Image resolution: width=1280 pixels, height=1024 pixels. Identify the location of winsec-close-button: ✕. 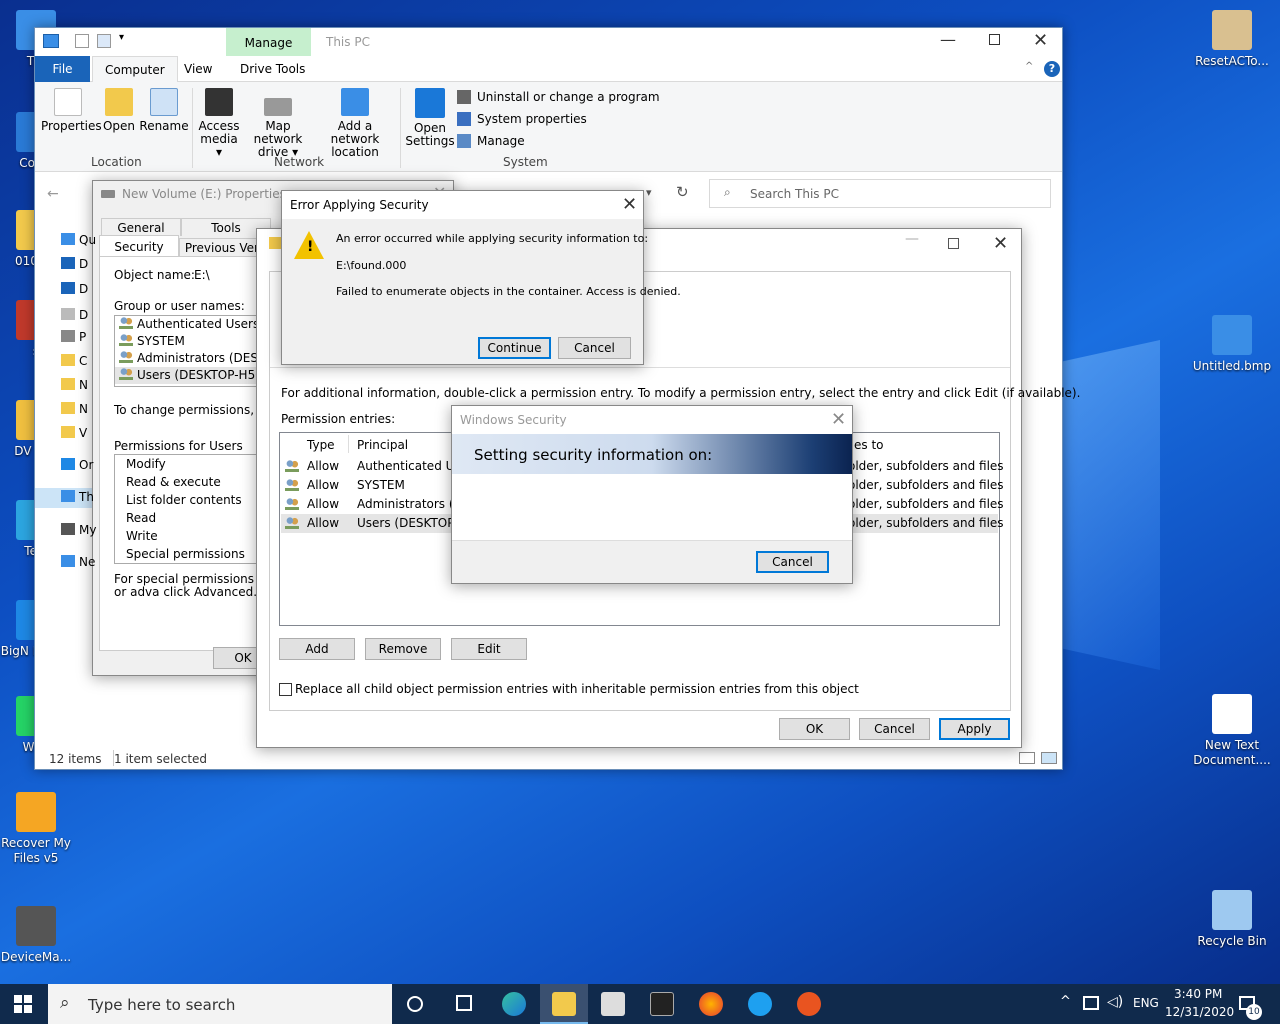
(838, 420).